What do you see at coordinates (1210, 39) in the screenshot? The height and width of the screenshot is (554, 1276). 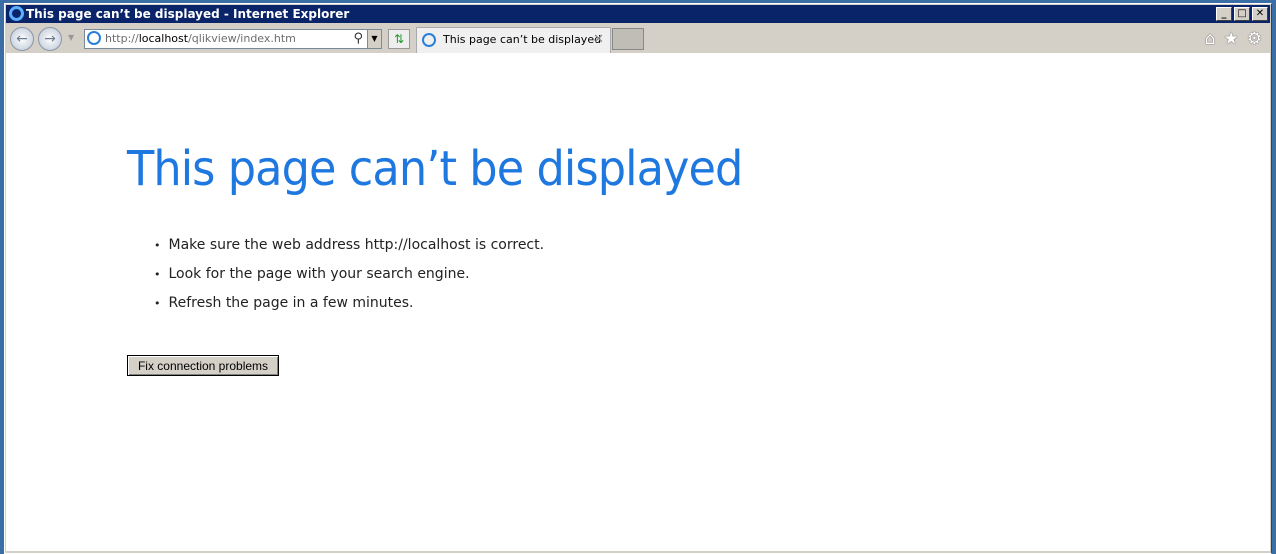 I see `home-icon: ⌂` at bounding box center [1210, 39].